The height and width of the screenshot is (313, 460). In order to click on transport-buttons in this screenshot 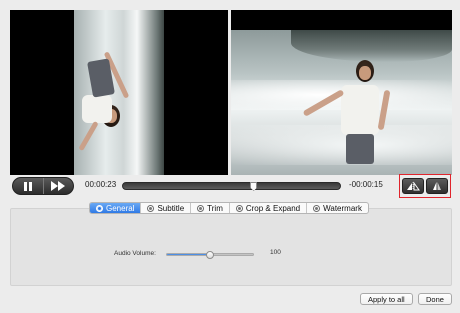, I will do `click(43, 186)`.